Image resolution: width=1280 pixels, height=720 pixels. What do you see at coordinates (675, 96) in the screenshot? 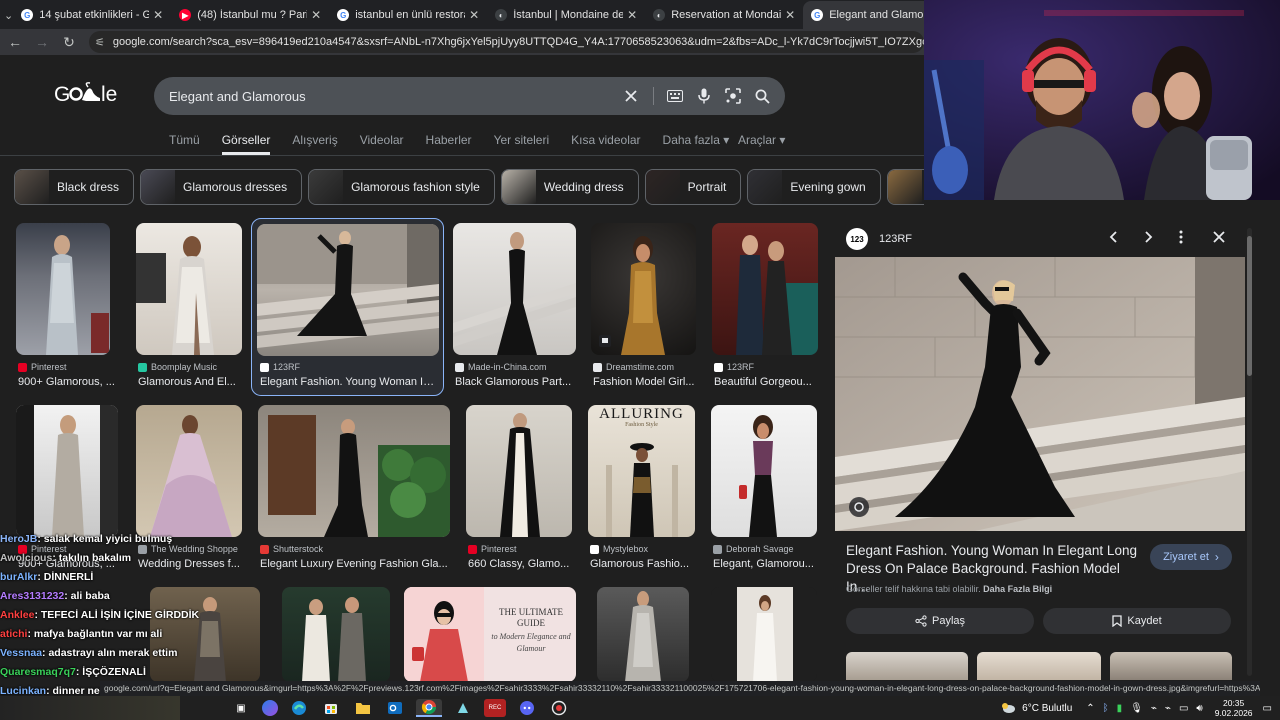
I see `keyboard-icon` at bounding box center [675, 96].